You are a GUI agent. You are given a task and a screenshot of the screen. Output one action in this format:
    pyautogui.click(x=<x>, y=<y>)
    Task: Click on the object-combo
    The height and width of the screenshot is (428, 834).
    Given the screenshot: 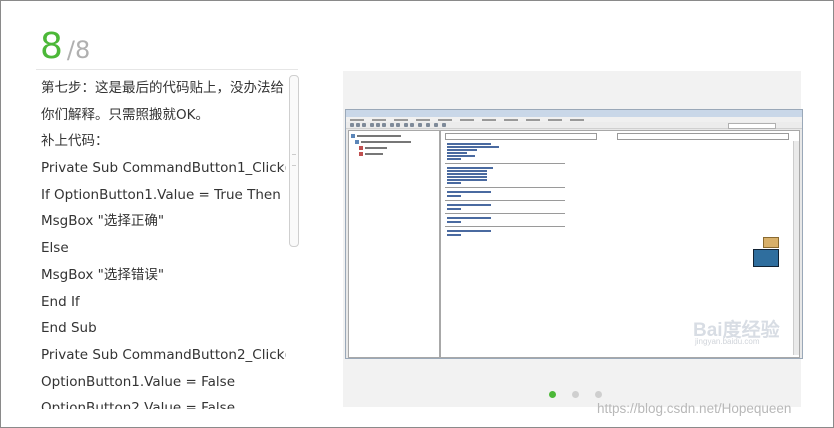 What is the action you would take?
    pyautogui.click(x=521, y=136)
    